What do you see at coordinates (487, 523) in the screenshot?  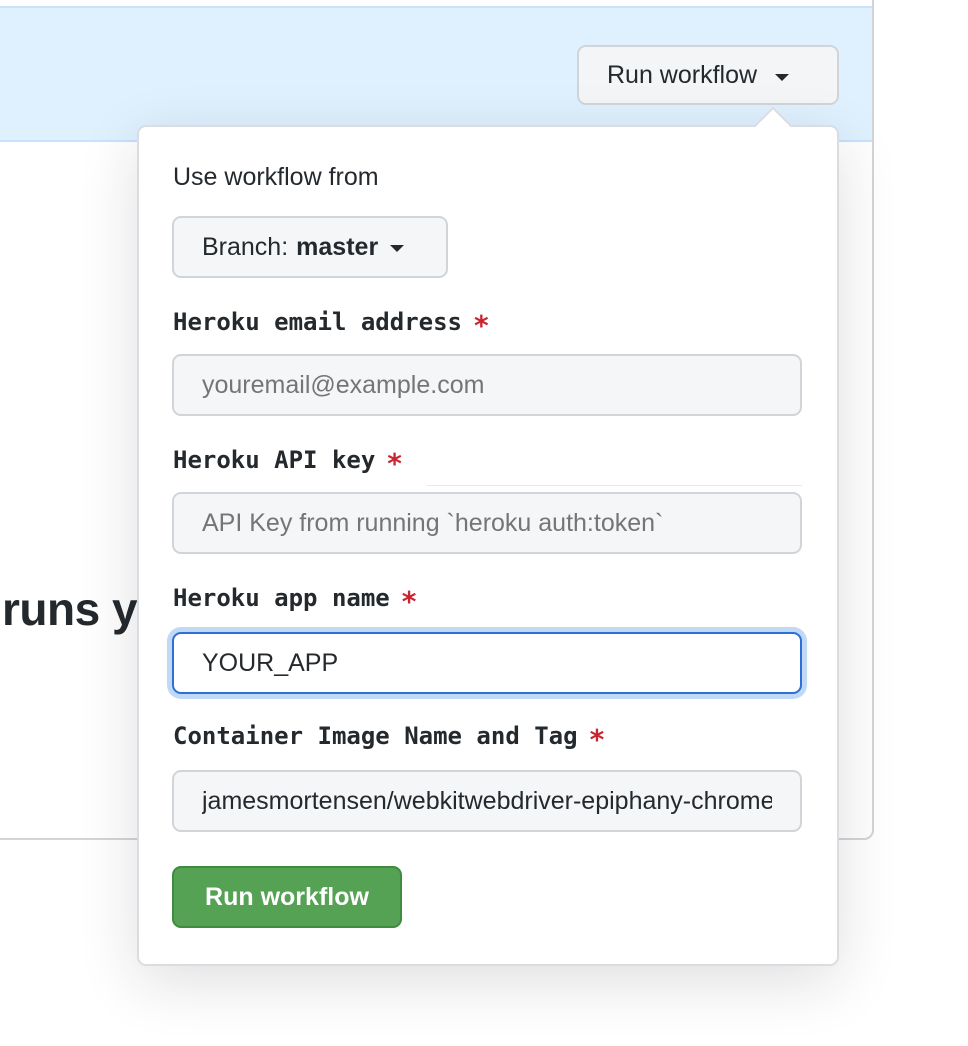 I see `heroku-api-key-input` at bounding box center [487, 523].